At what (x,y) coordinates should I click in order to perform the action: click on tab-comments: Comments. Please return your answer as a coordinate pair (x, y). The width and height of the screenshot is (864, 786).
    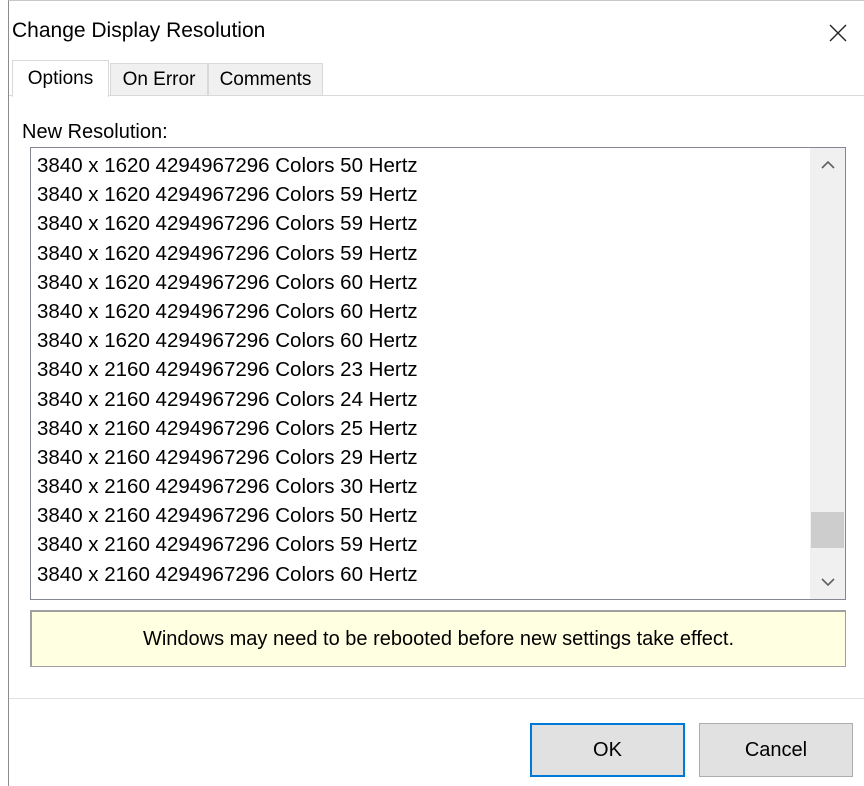
    Looking at the image, I should click on (265, 79).